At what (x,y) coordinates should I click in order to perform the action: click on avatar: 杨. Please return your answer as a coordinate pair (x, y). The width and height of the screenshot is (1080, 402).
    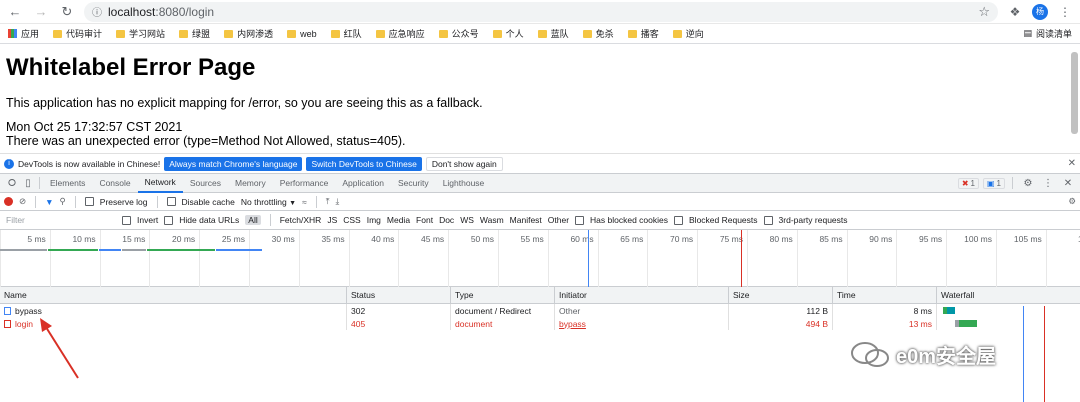
    Looking at the image, I should click on (1040, 11).